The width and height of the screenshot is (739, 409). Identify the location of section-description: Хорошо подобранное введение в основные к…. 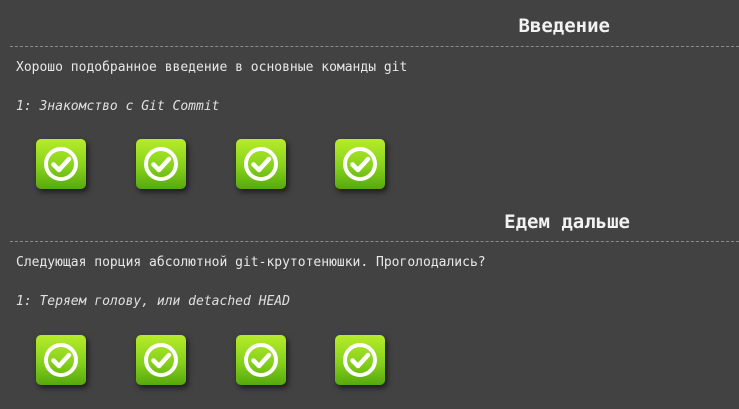
(212, 67).